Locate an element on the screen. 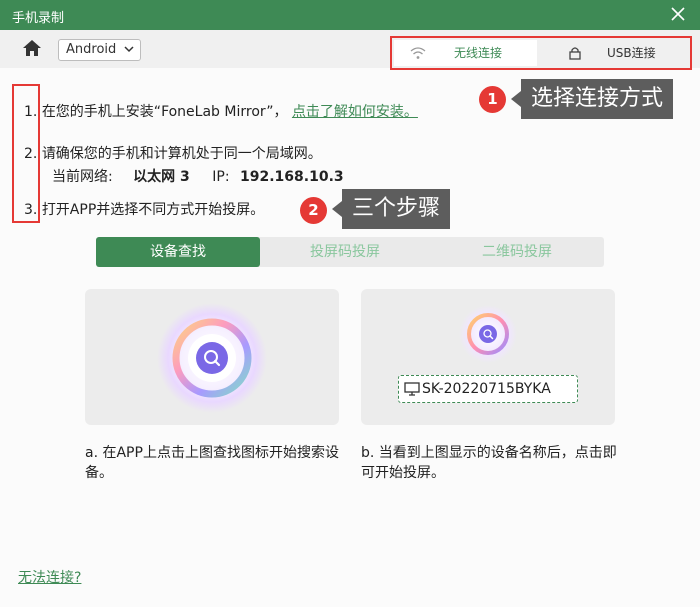  tab-usb-connection: USB连接 is located at coordinates (614, 53).